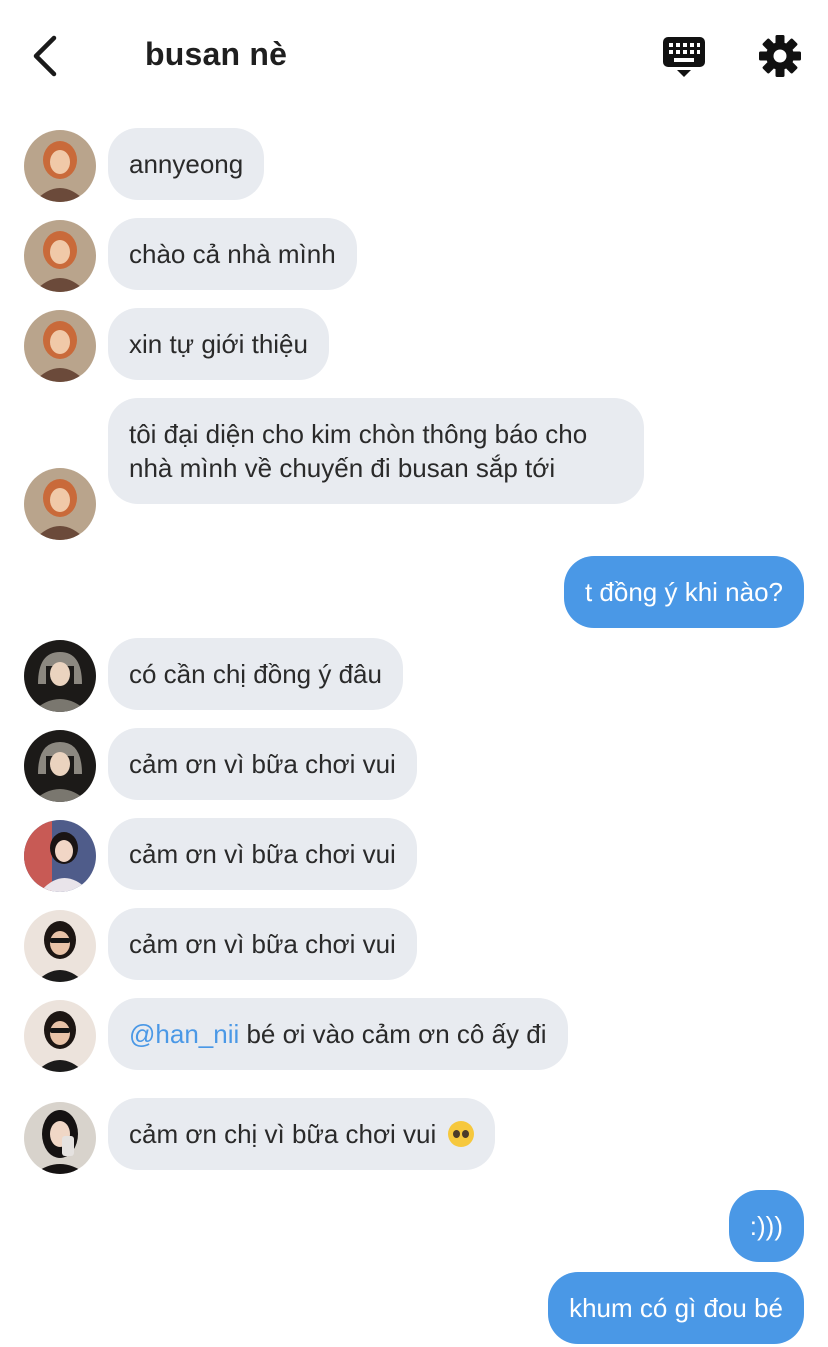 The image size is (828, 1347). What do you see at coordinates (460, 1134) in the screenshot?
I see `pleading-face-emoji` at bounding box center [460, 1134].